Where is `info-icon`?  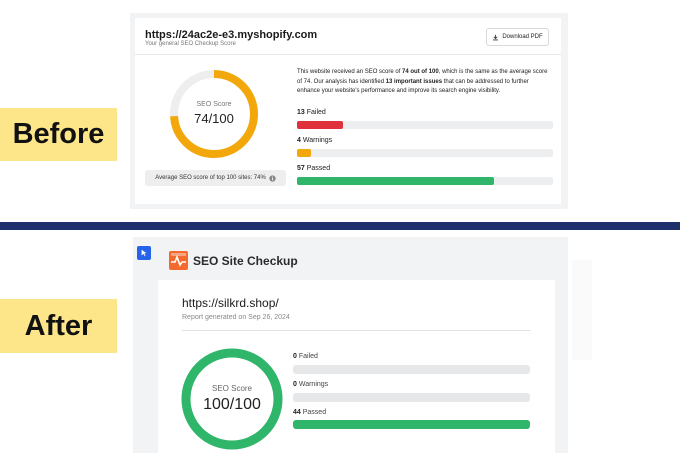 info-icon is located at coordinates (272, 178).